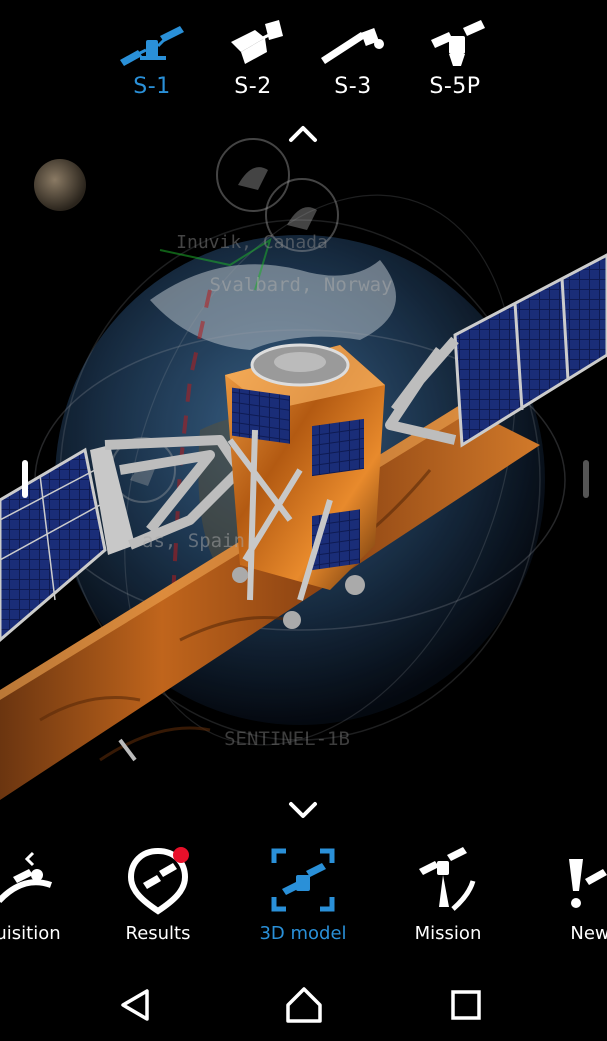 The image size is (607, 1041). Describe the element at coordinates (447, 879) in the screenshot. I see `mission-icon` at that location.